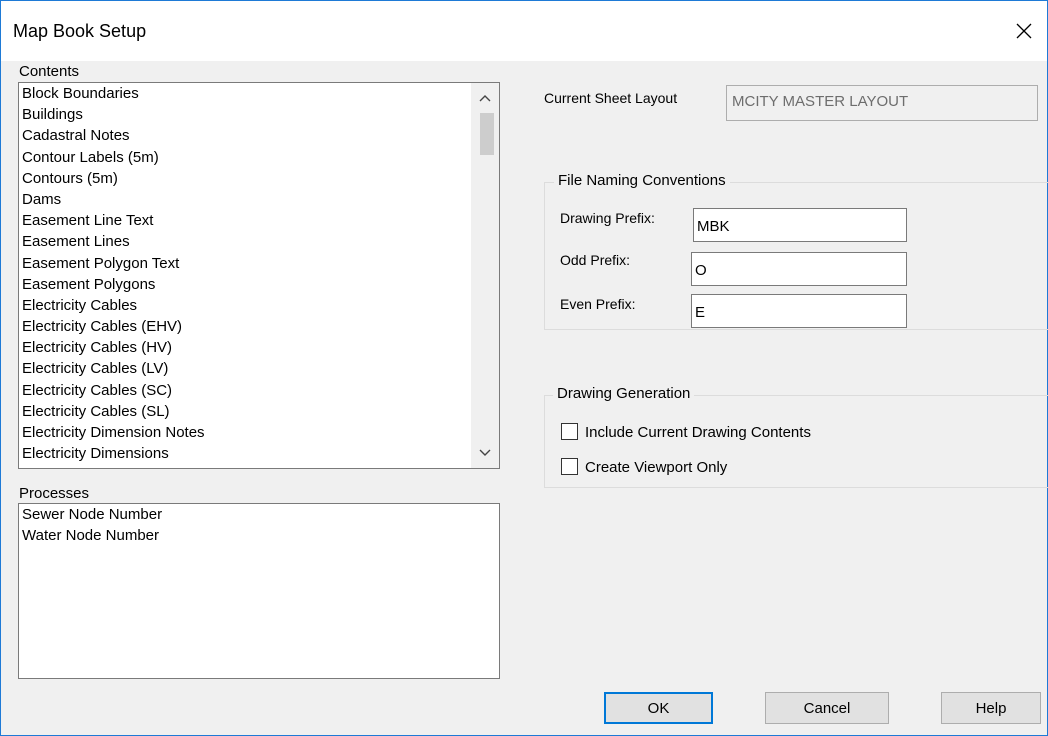 The width and height of the screenshot is (1048, 736). Describe the element at coordinates (259, 178) in the screenshot. I see `contents-list-item: Contours (5m)` at that location.